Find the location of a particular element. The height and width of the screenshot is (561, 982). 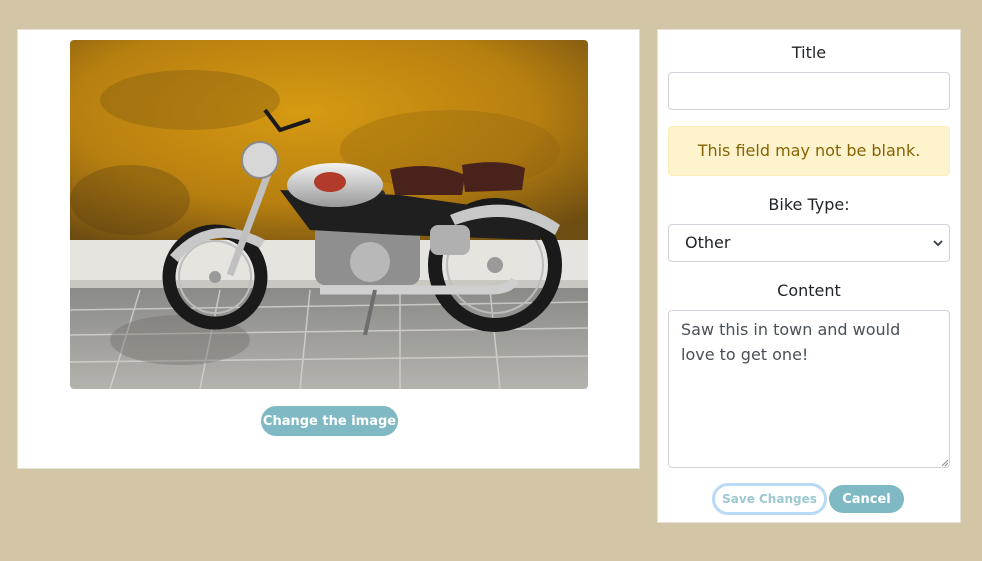

cancel-button: Cancel is located at coordinates (866, 499).